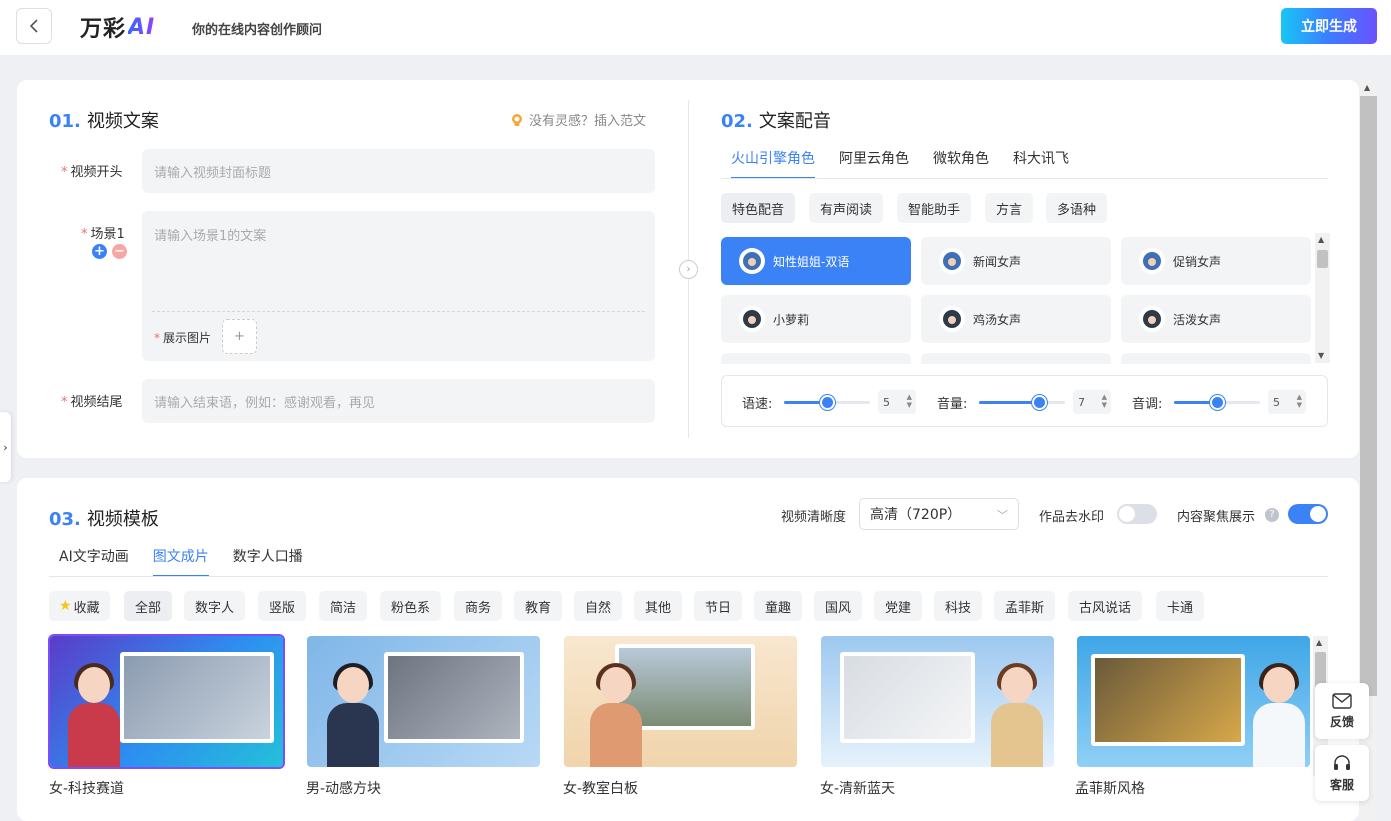 The image size is (1391, 821). I want to click on sidebar-expand-handle: ›, so click(5, 447).